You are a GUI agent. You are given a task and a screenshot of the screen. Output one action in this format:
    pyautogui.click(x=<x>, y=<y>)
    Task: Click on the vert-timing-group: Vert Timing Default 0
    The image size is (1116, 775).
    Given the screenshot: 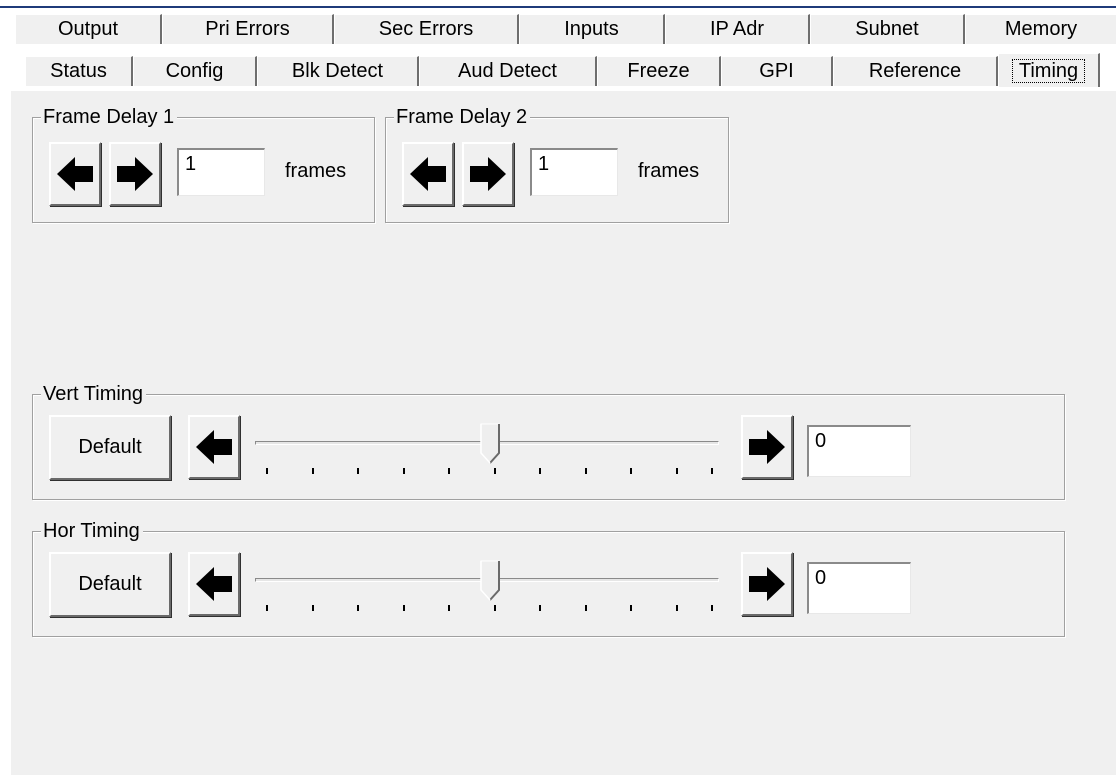 What is the action you would take?
    pyautogui.click(x=548, y=440)
    